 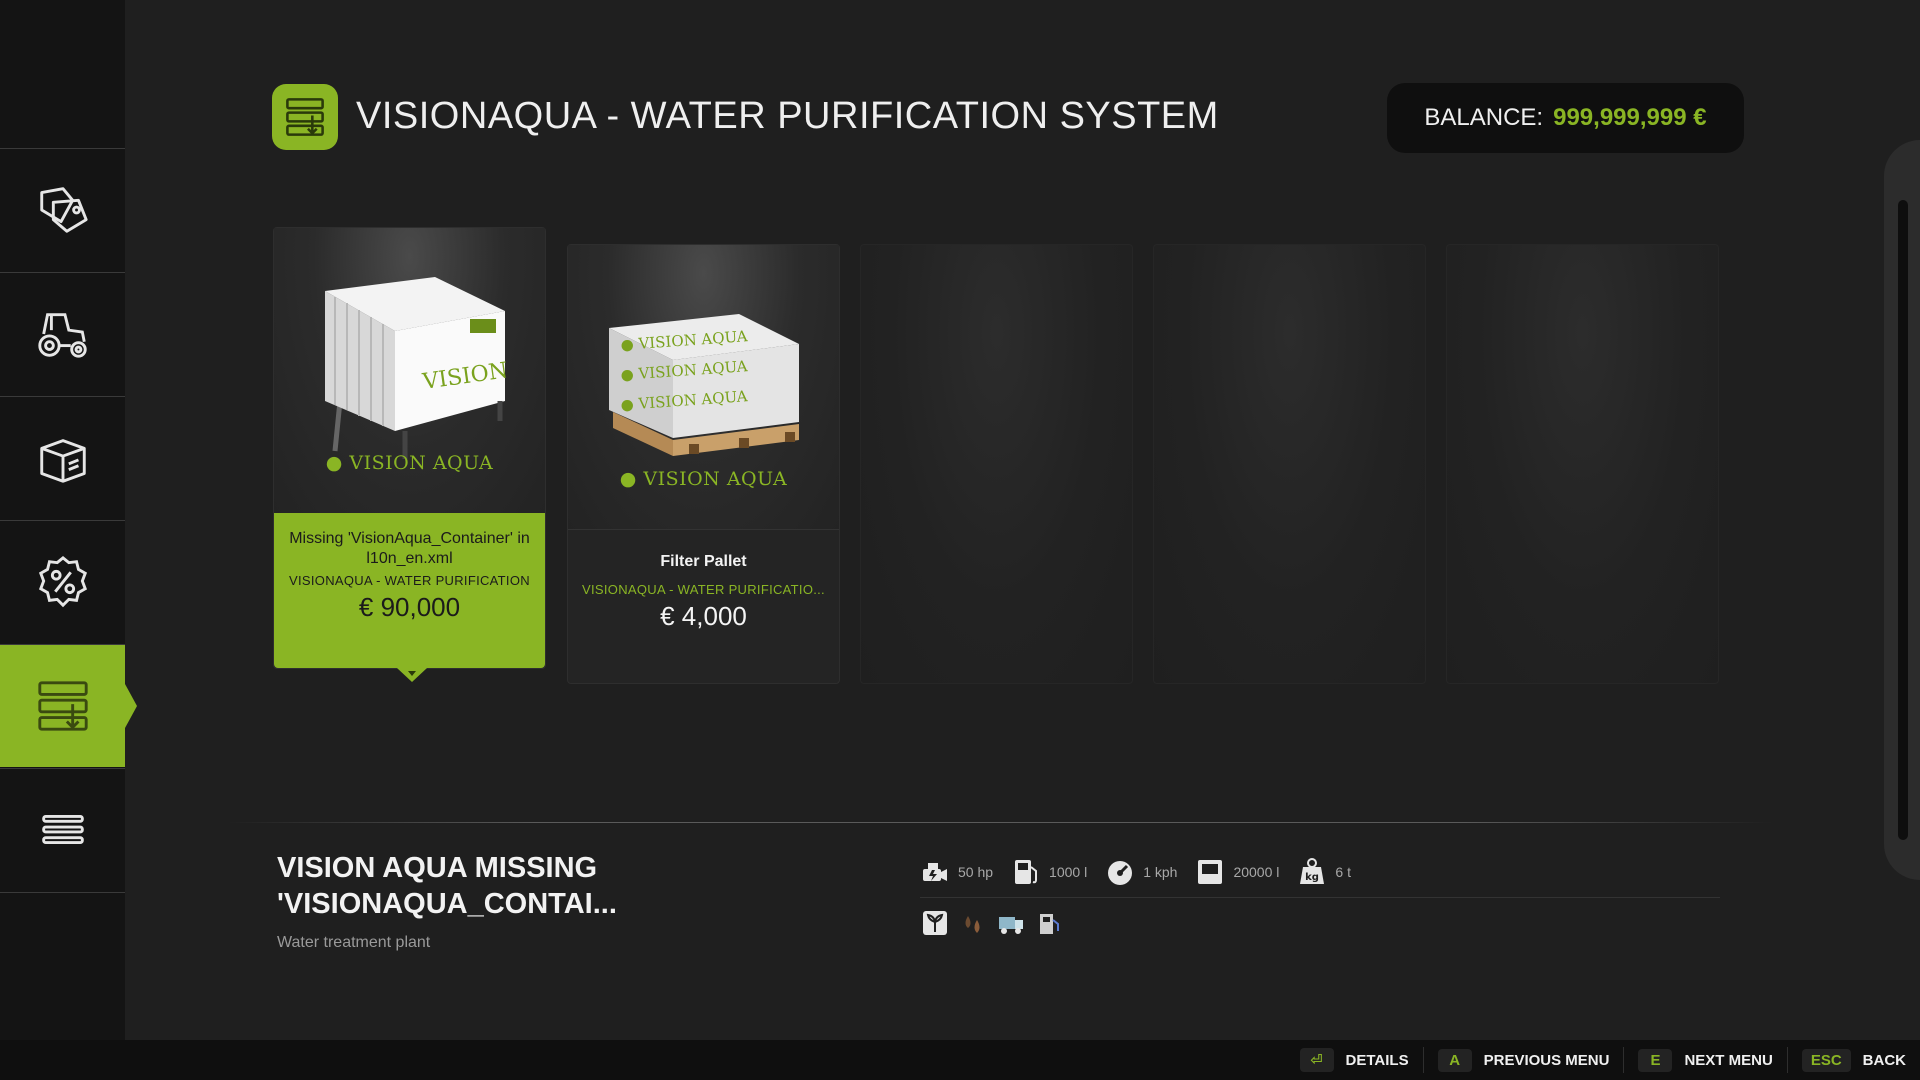 What do you see at coordinates (416, 368) in the screenshot?
I see `container-image: VISION` at bounding box center [416, 368].